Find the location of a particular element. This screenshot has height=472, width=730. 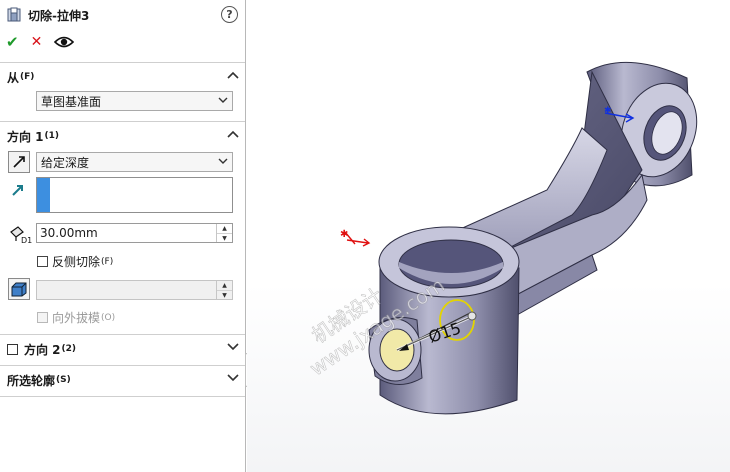

direction2-section-header: 方向 2 (2) is located at coordinates (124, 349).